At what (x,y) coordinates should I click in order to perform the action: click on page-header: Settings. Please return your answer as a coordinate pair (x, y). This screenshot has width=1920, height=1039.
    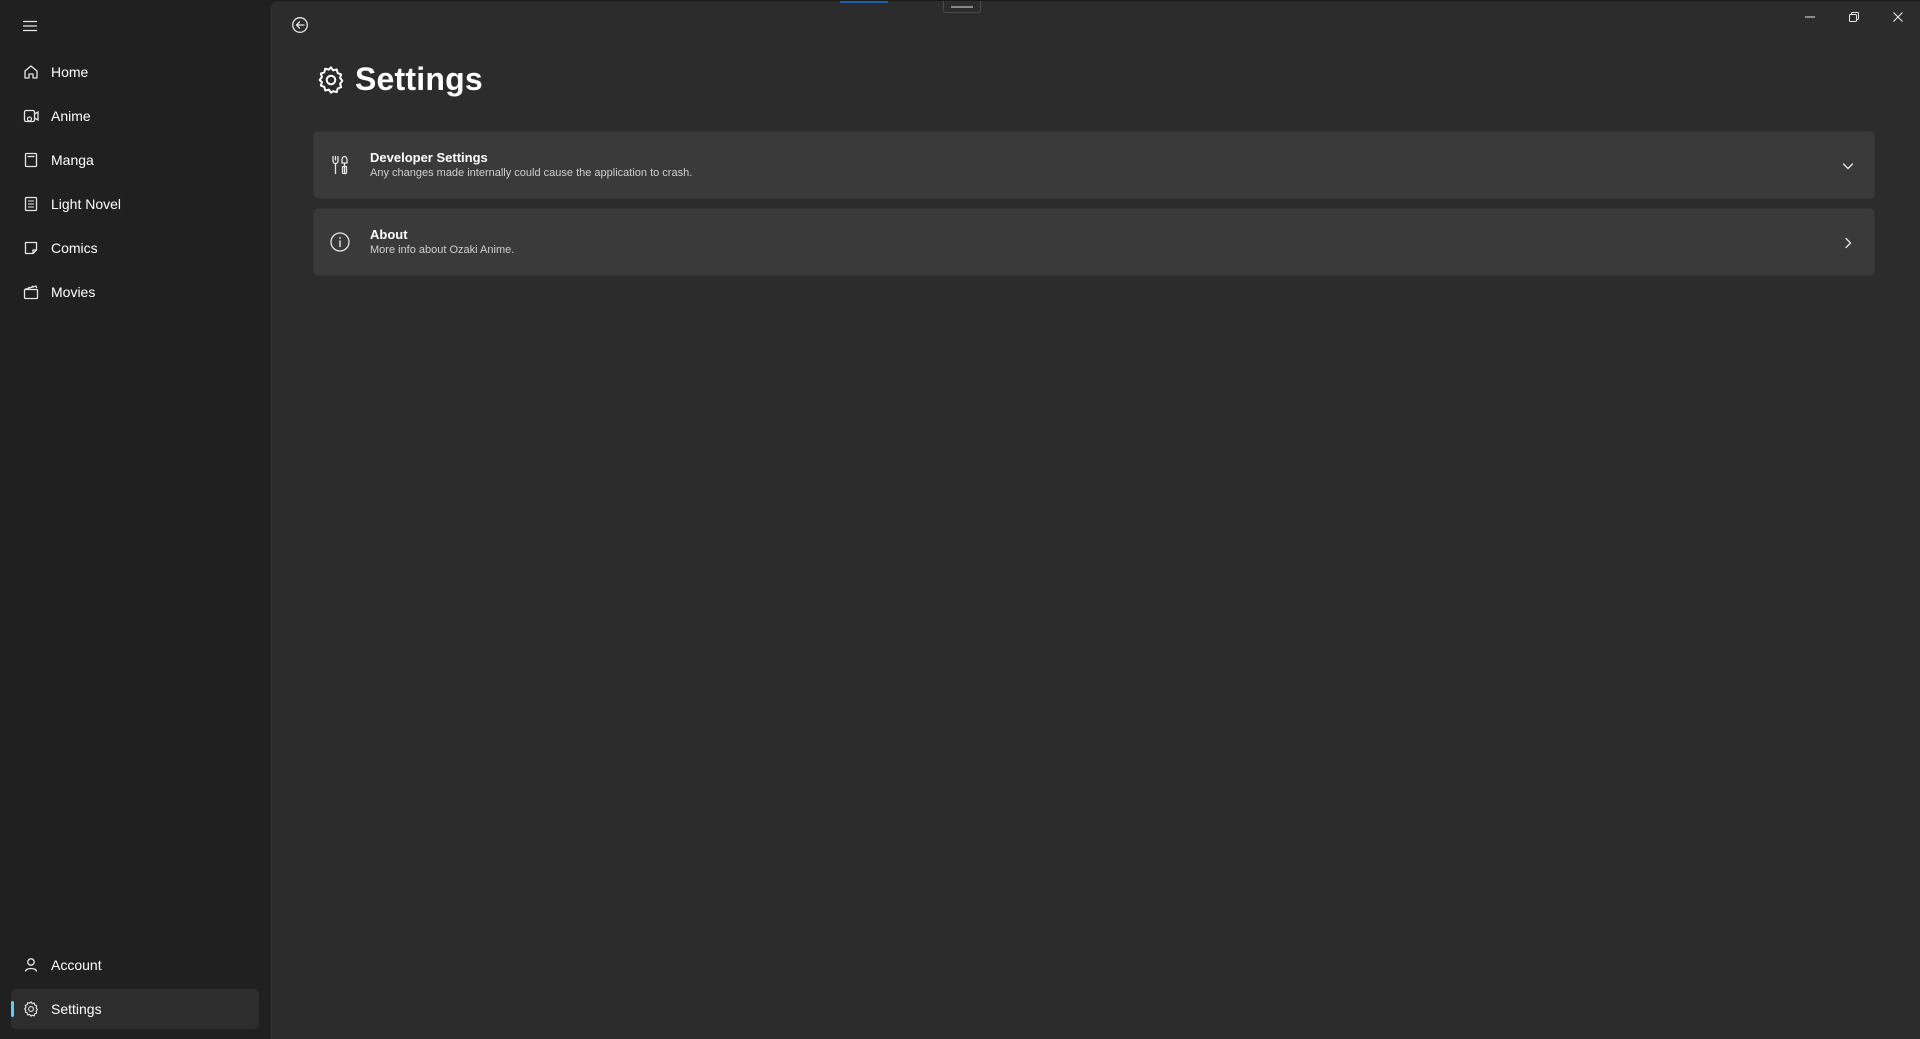
    Looking at the image, I should click on (399, 79).